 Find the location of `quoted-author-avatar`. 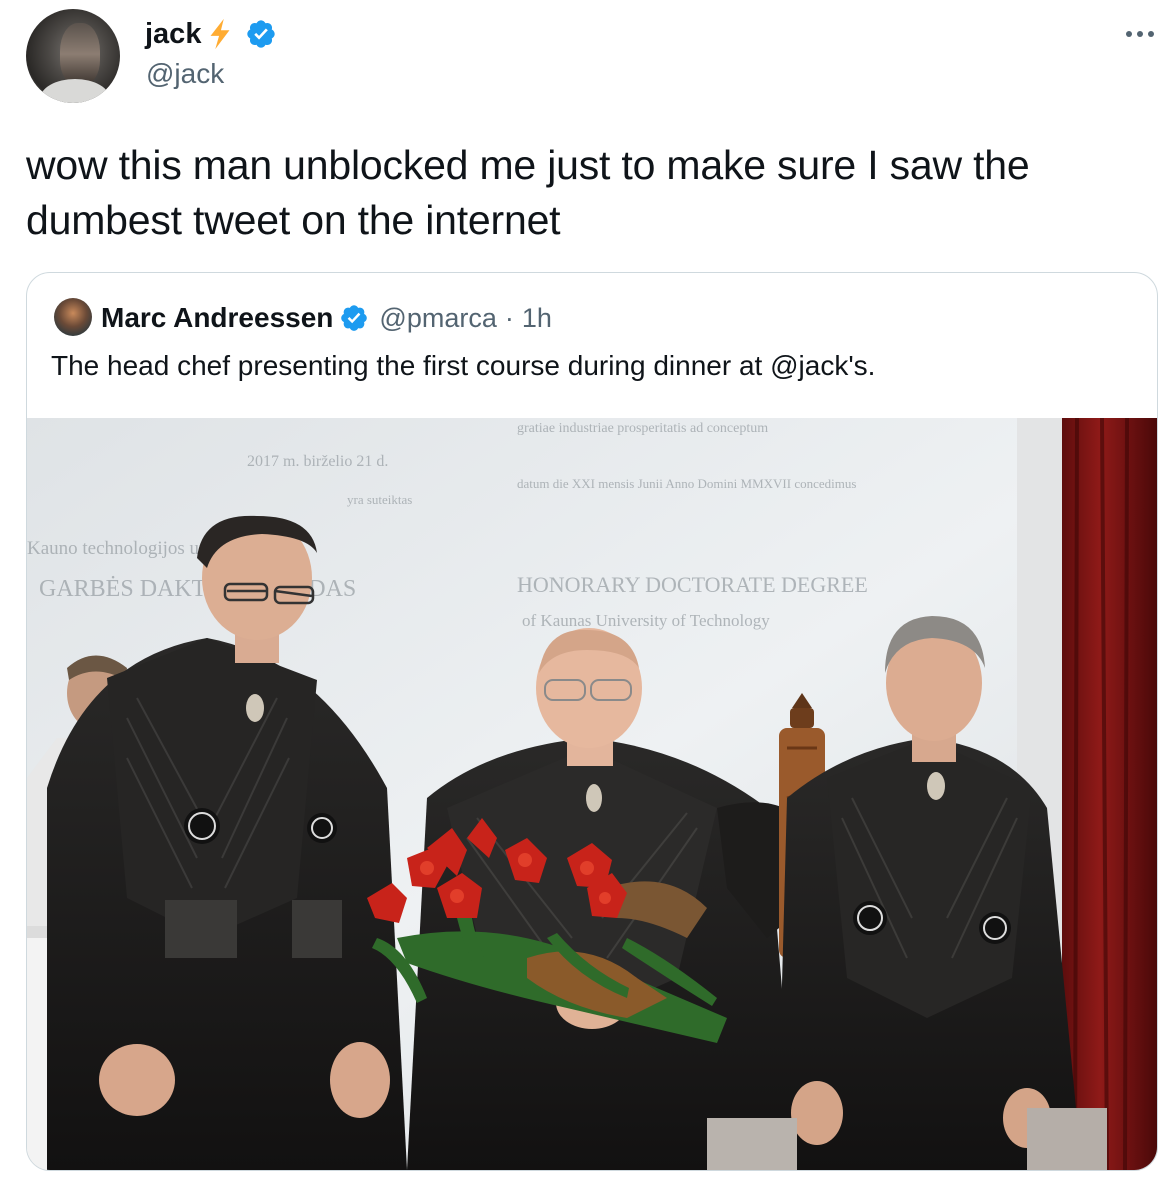

quoted-author-avatar is located at coordinates (73, 317).